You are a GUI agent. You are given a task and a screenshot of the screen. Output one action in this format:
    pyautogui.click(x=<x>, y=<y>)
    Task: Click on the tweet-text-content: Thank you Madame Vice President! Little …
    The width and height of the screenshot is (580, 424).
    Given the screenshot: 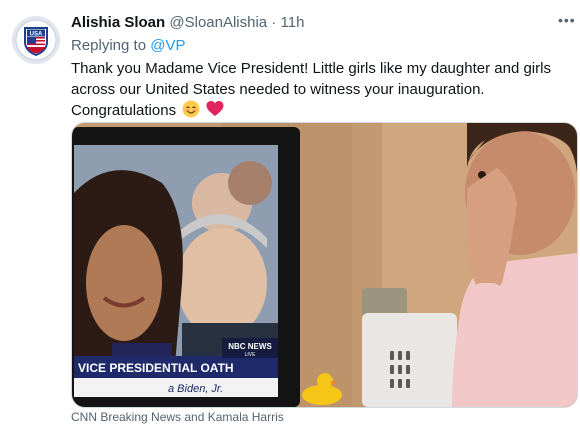 What is the action you would take?
    pyautogui.click(x=311, y=89)
    